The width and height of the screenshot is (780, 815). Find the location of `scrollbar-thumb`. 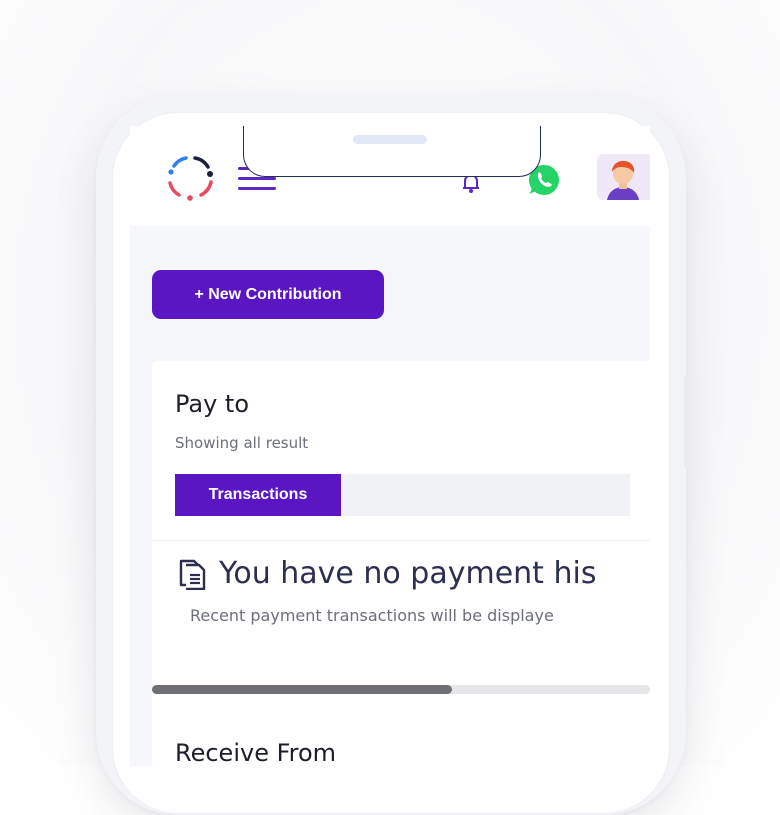

scrollbar-thumb is located at coordinates (302, 689).